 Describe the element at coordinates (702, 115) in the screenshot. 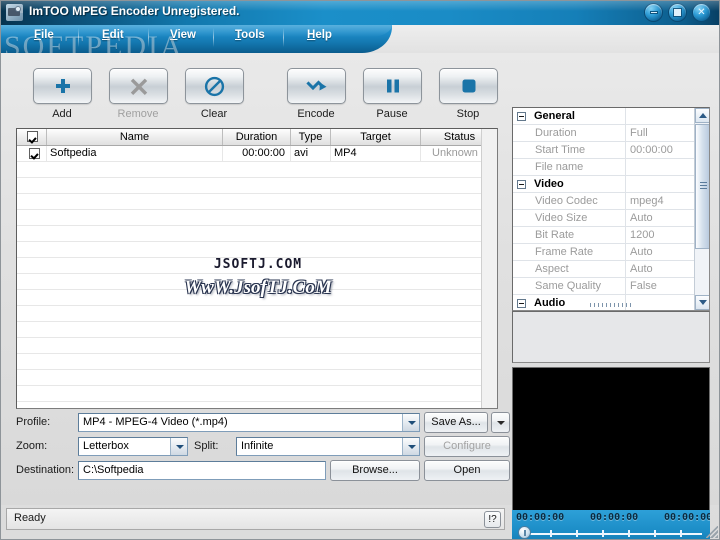

I see `scroll-up-icon` at that location.